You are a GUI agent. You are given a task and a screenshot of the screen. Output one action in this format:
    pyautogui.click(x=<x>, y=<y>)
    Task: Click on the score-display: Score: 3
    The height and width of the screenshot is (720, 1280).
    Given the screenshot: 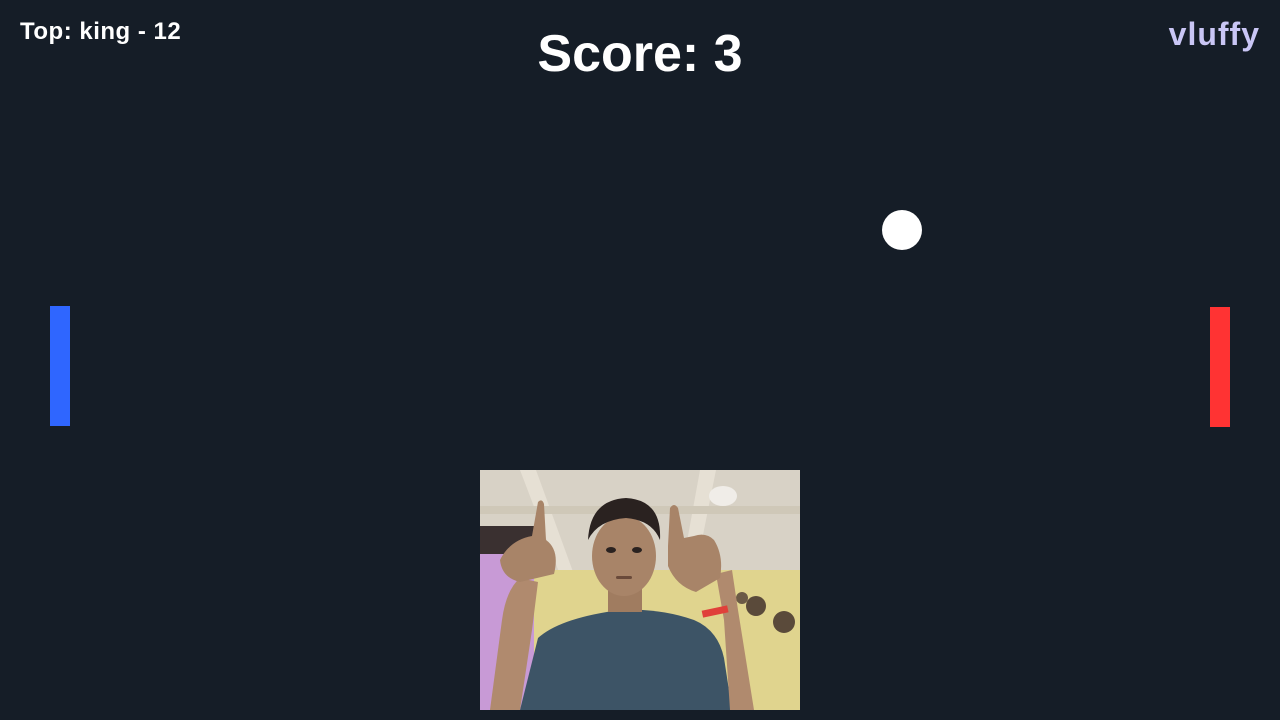 What is the action you would take?
    pyautogui.click(x=640, y=54)
    